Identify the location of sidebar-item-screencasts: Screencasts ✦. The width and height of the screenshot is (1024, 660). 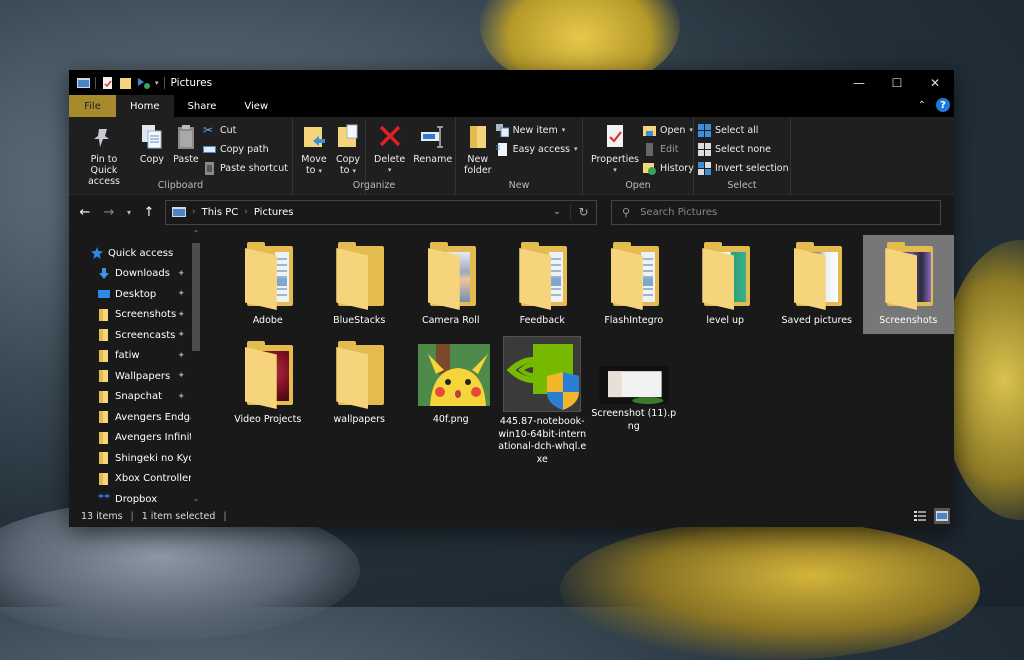
(130, 335).